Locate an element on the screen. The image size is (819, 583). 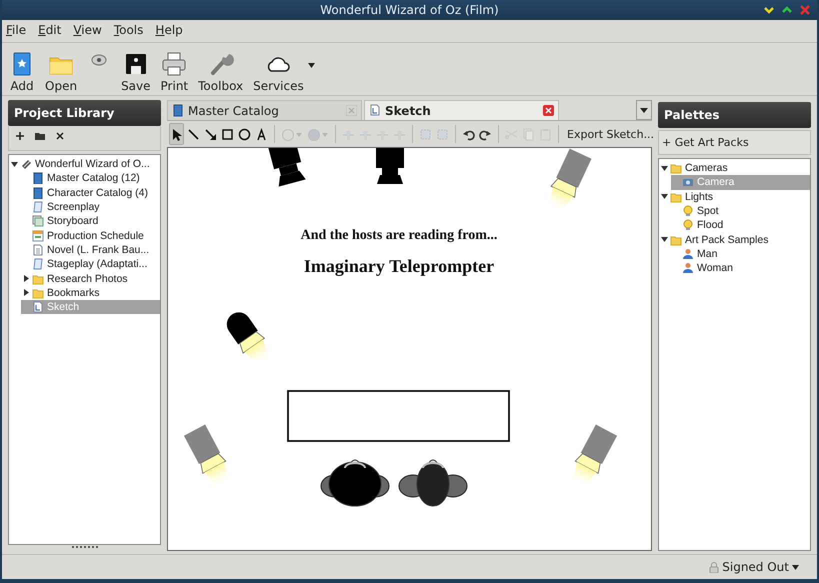
tree-item: Woman is located at coordinates (740, 268).